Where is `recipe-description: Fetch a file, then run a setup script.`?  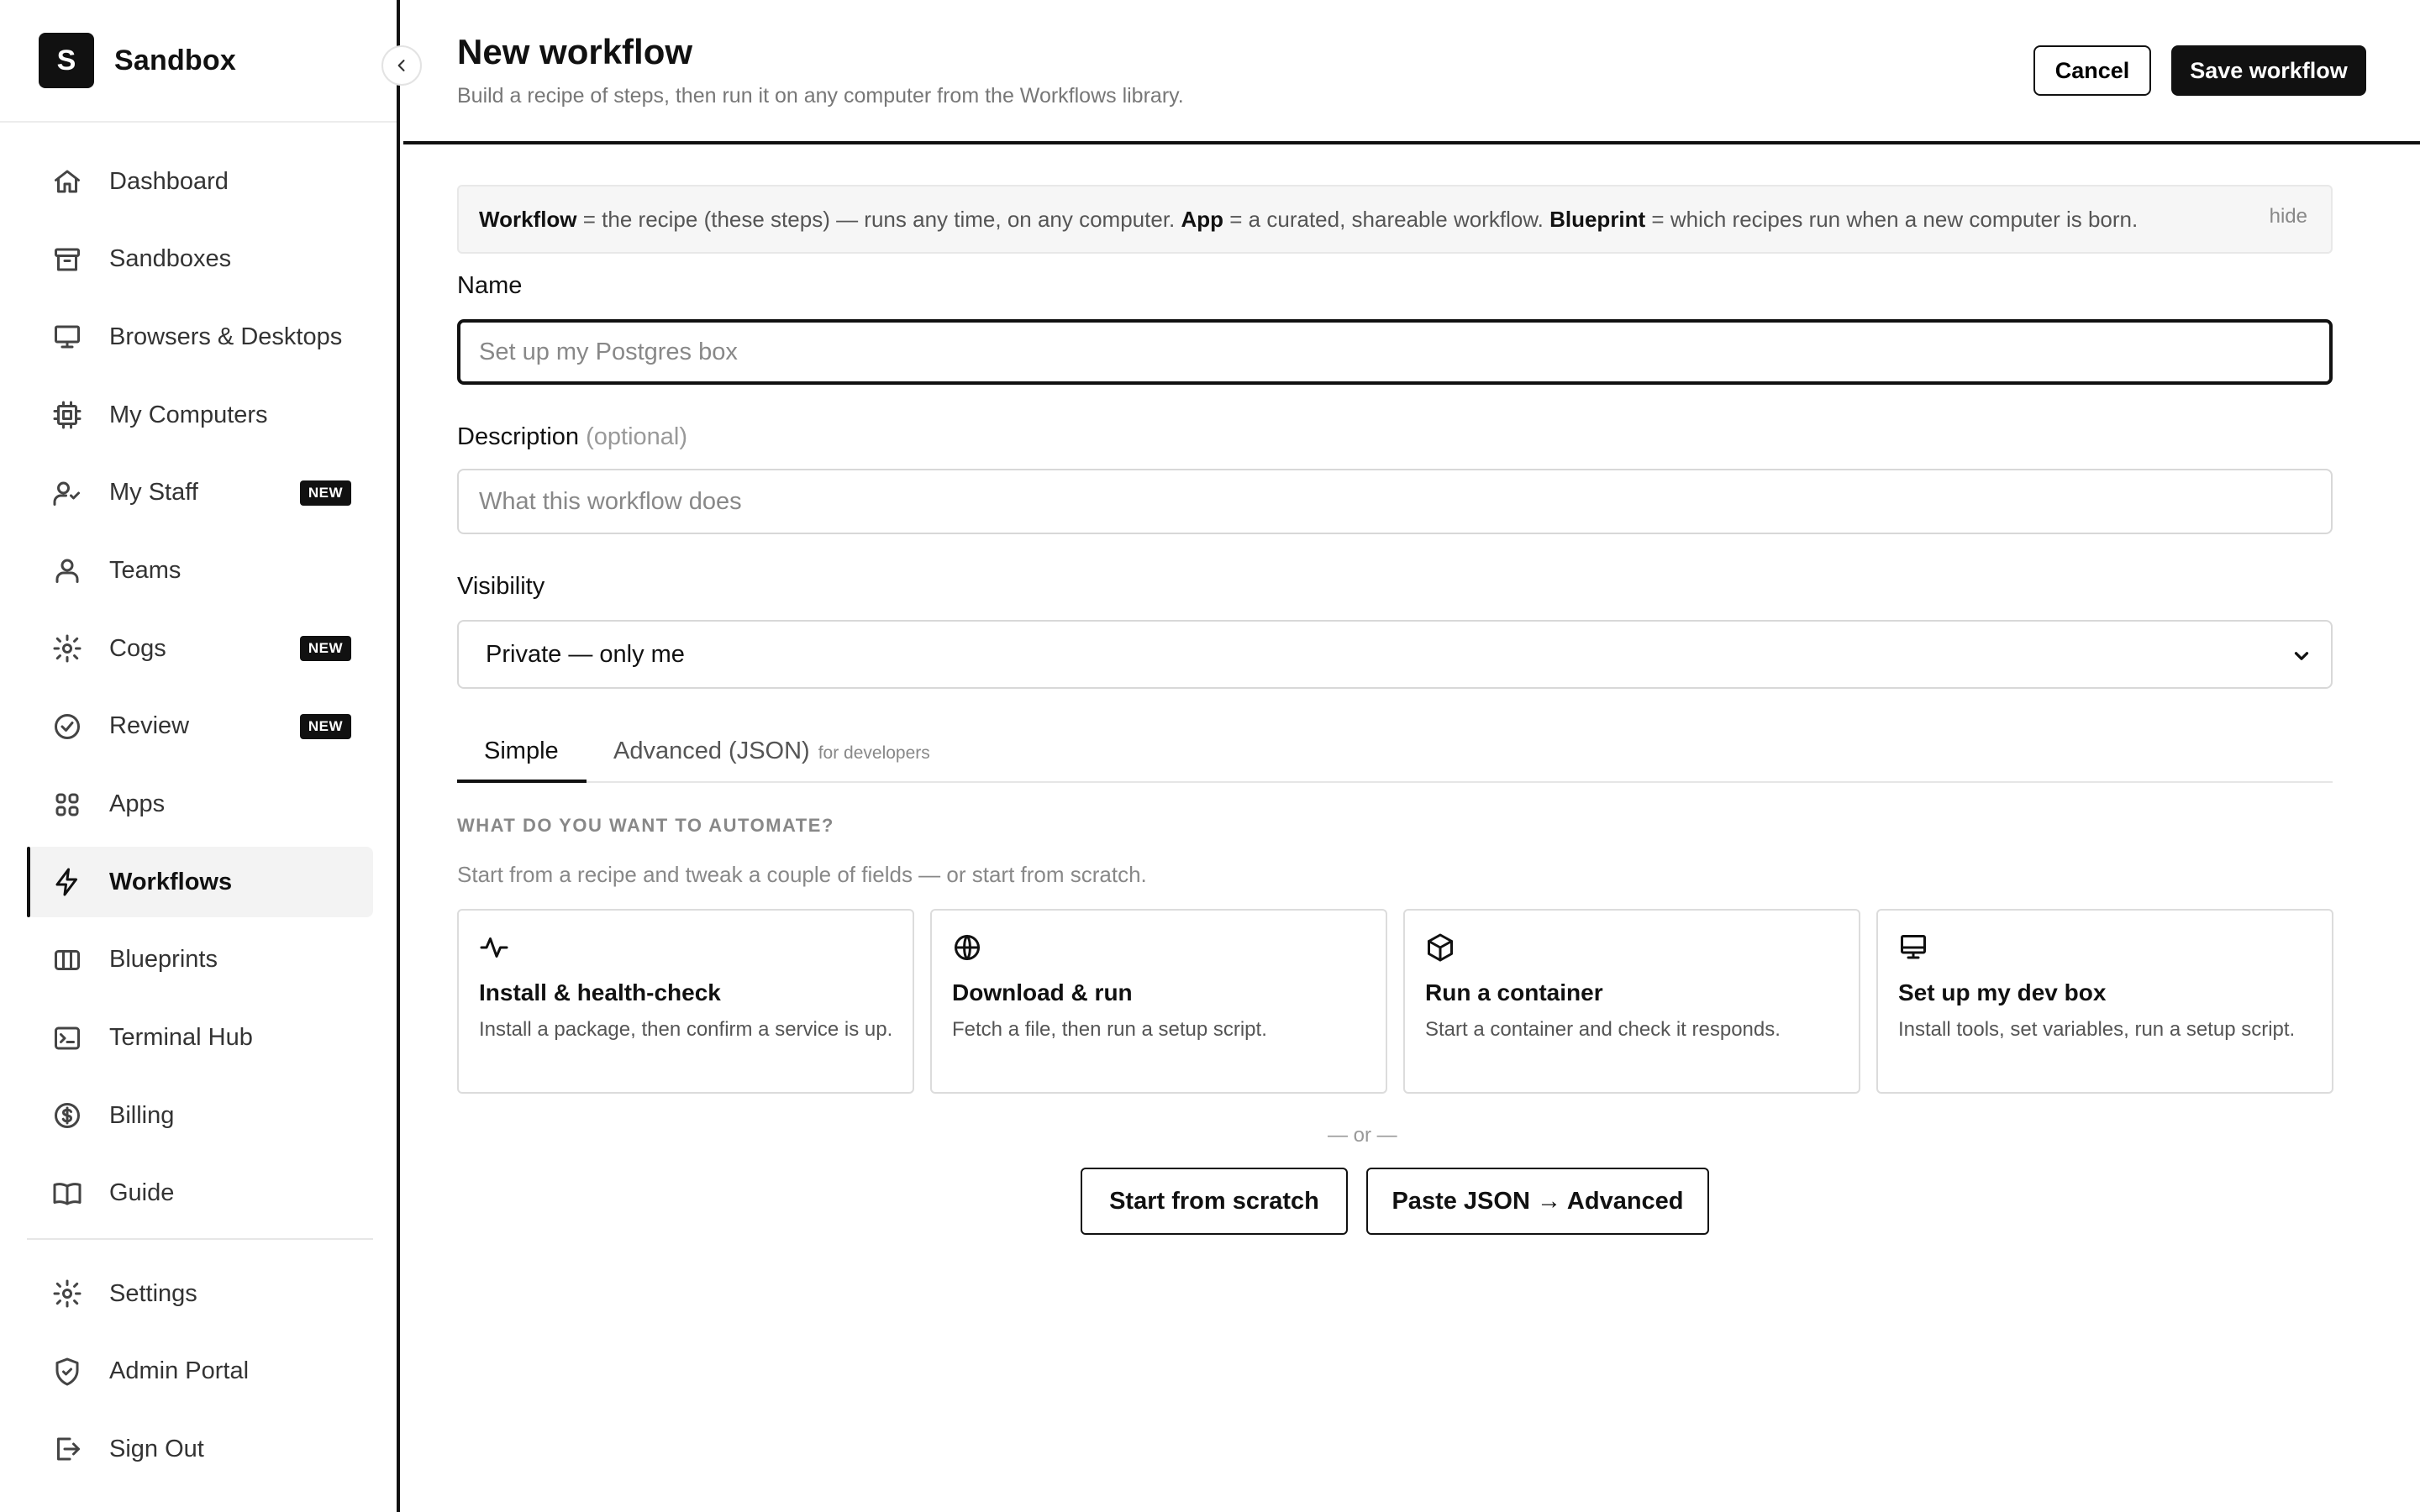
recipe-description: Fetch a file, then run a setup script. is located at coordinates (1109, 1029).